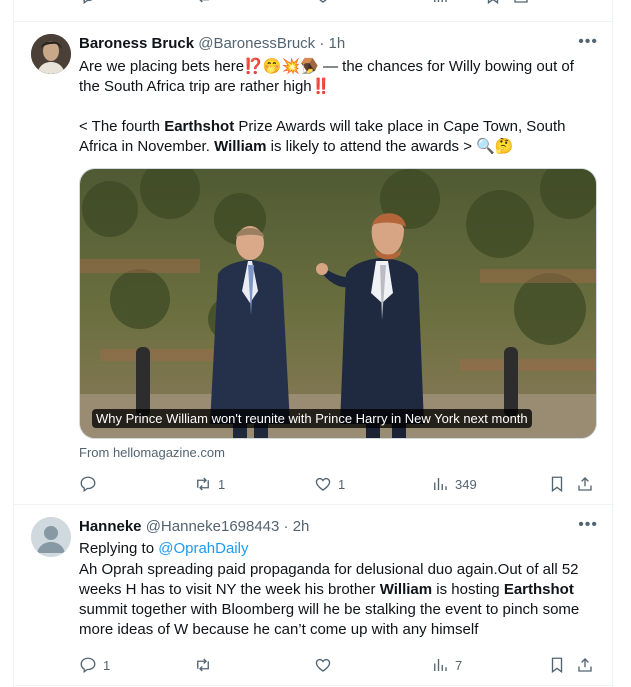 The image size is (631, 687). I want to click on divider, so click(314, 685).